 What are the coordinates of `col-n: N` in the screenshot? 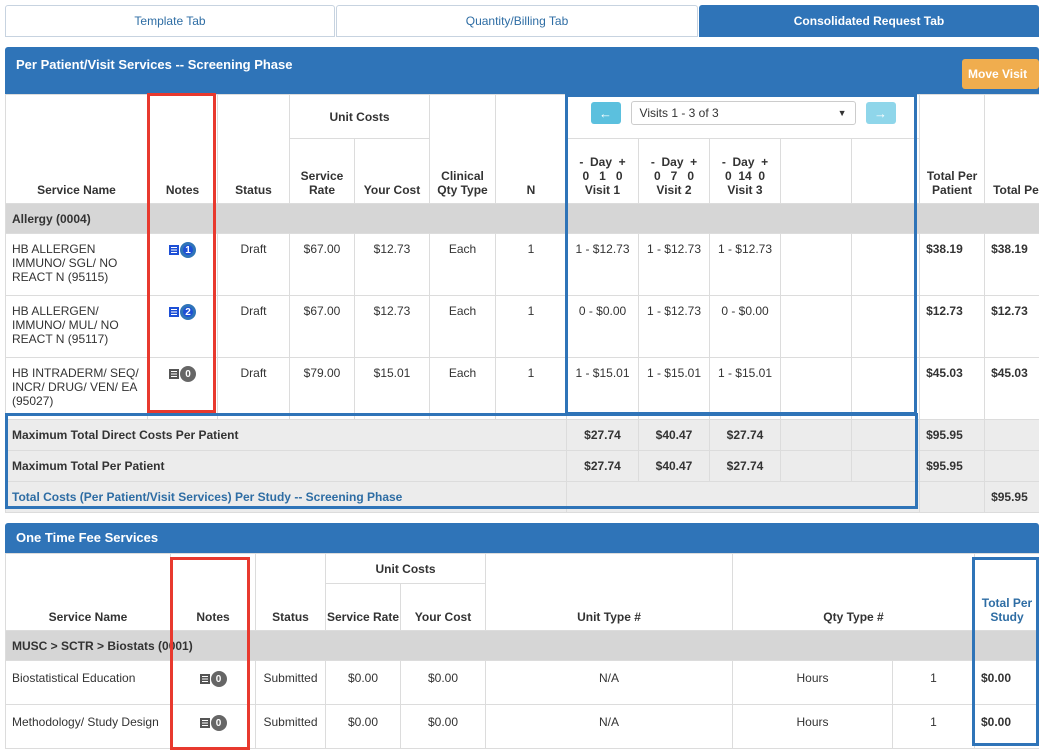 It's located at (531, 149).